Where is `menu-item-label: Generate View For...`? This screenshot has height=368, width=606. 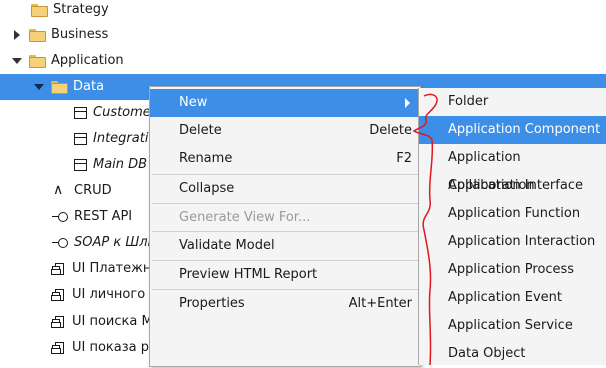 menu-item-label: Generate View For... is located at coordinates (245, 217).